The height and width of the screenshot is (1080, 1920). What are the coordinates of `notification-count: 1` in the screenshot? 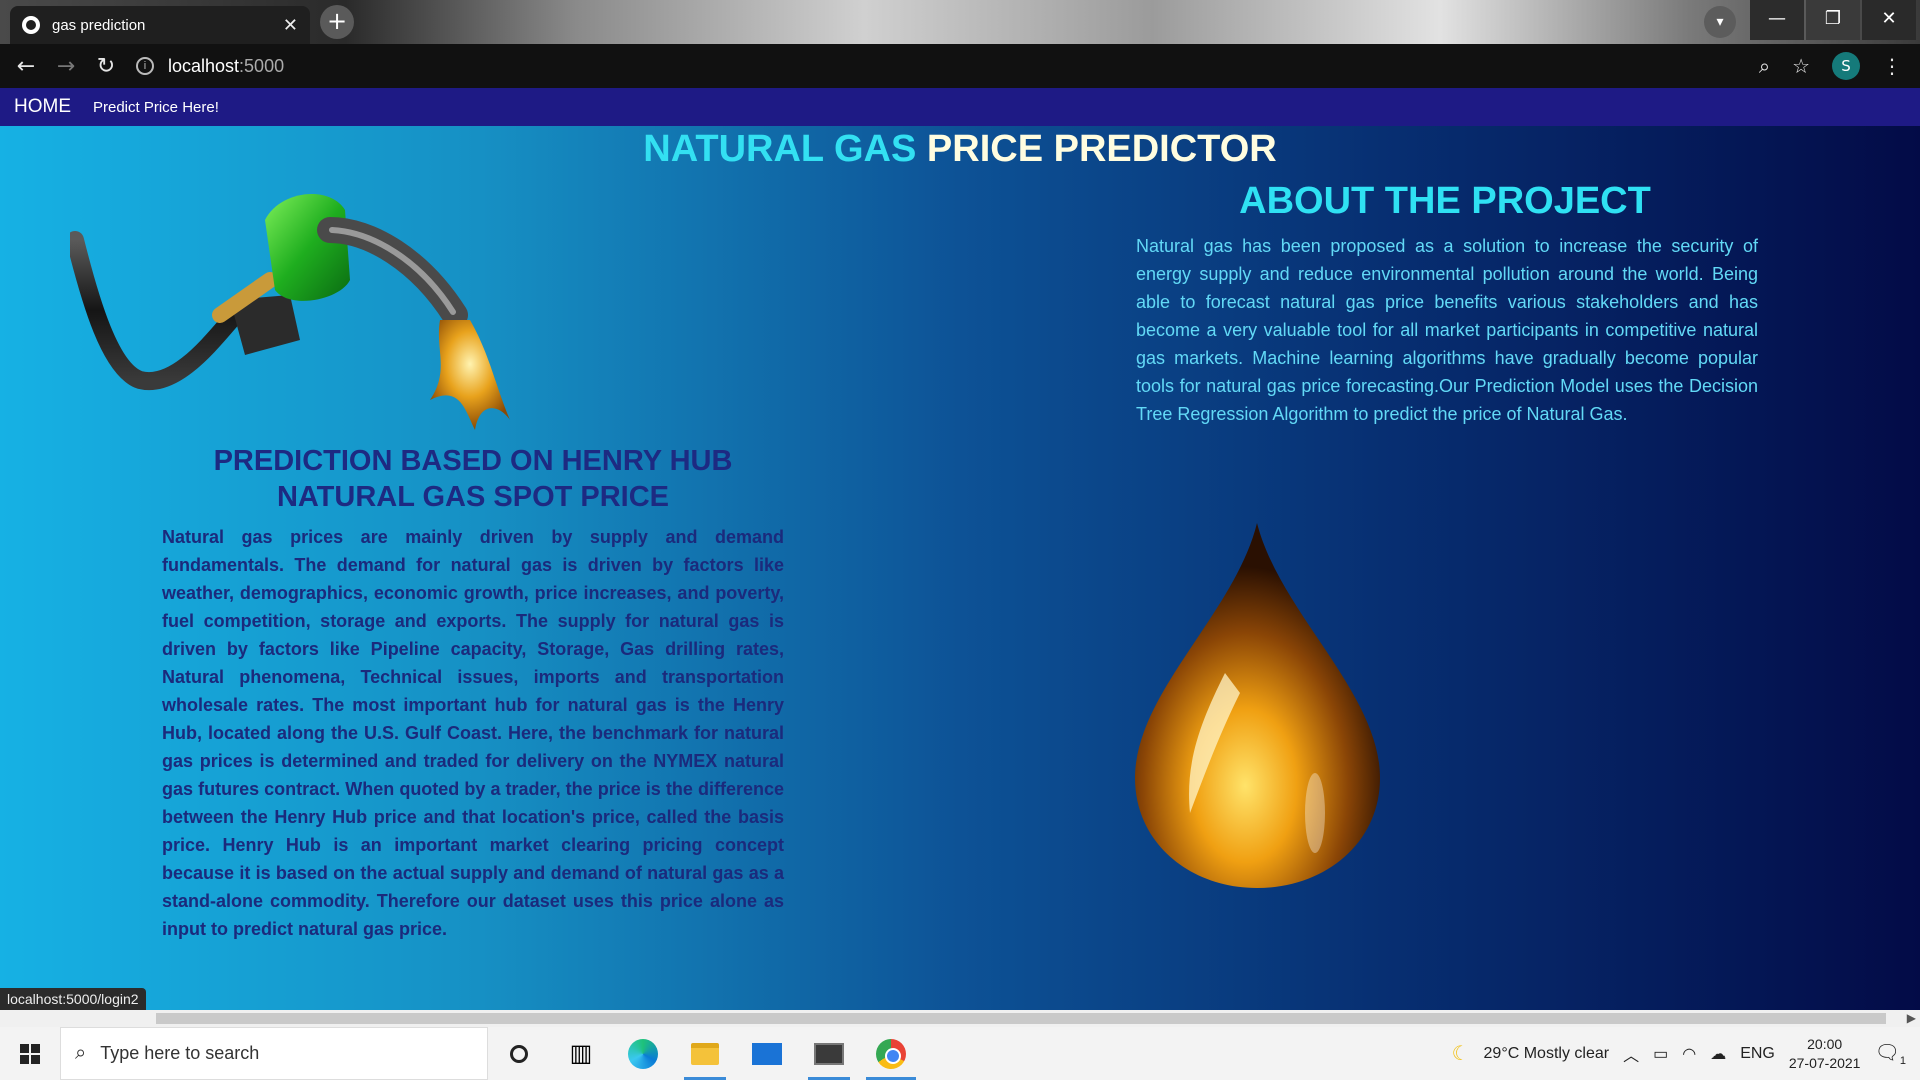 It's located at (1902, 1061).